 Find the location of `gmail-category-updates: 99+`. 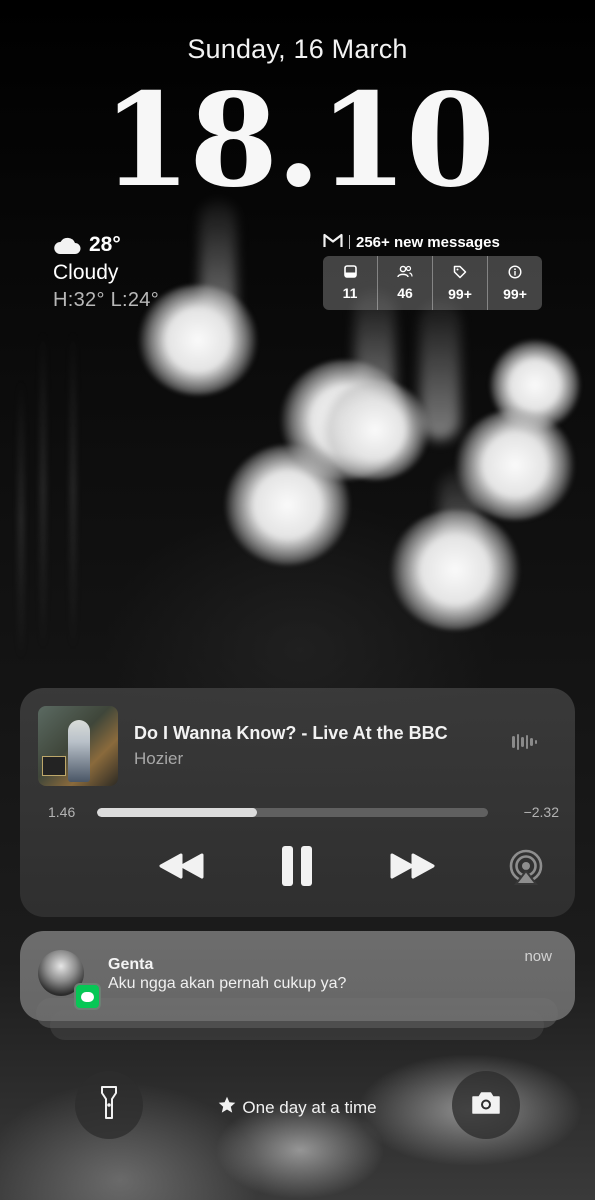

gmail-category-updates: 99+ is located at coordinates (515, 283).